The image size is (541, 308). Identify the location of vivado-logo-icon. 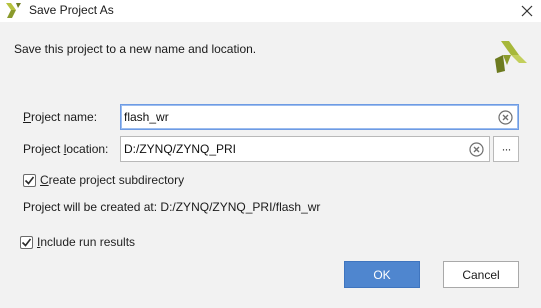
(14, 10).